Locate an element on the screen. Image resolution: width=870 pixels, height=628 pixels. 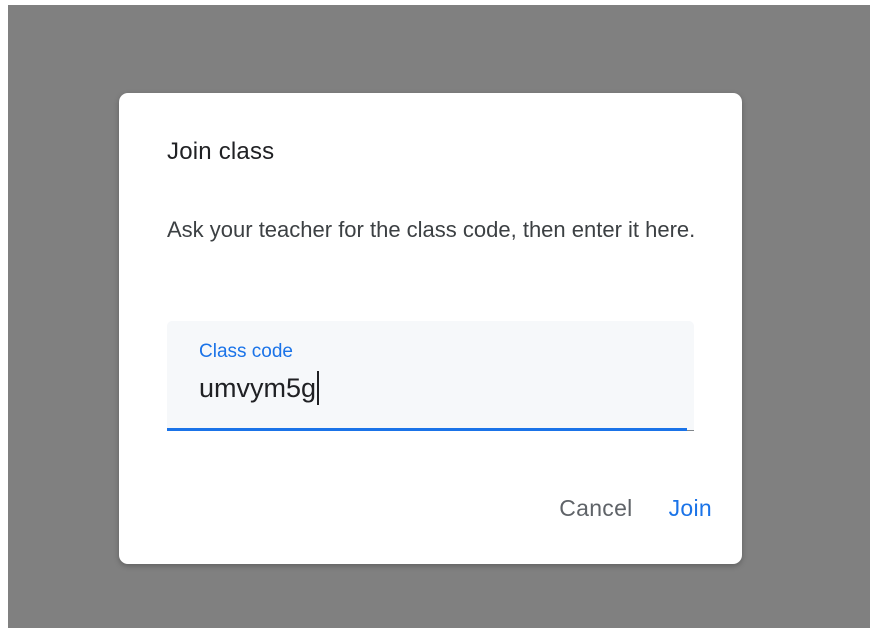
text-cursor is located at coordinates (318, 388).